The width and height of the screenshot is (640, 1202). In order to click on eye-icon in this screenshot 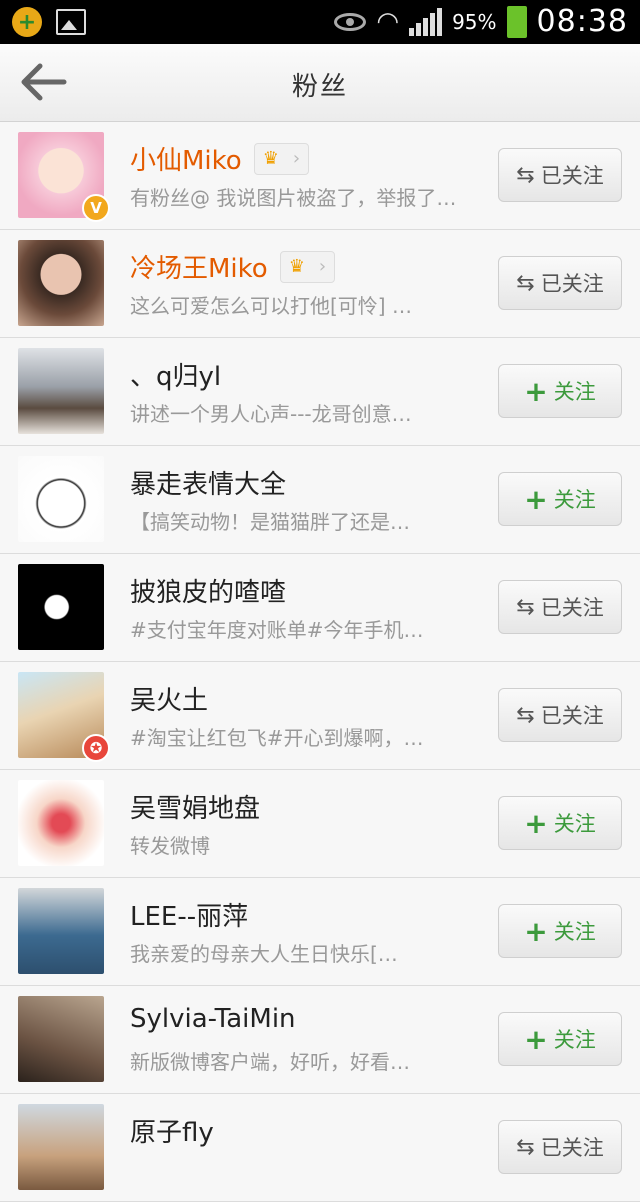, I will do `click(350, 21)`.